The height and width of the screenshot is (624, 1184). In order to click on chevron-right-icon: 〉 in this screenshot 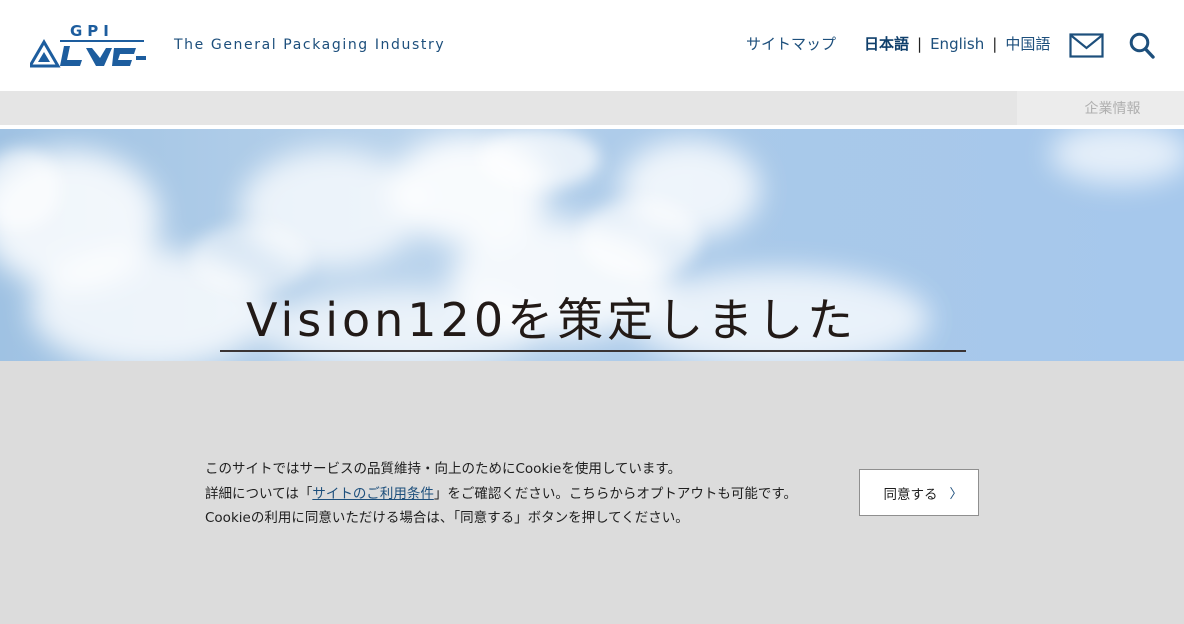, I will do `click(956, 494)`.